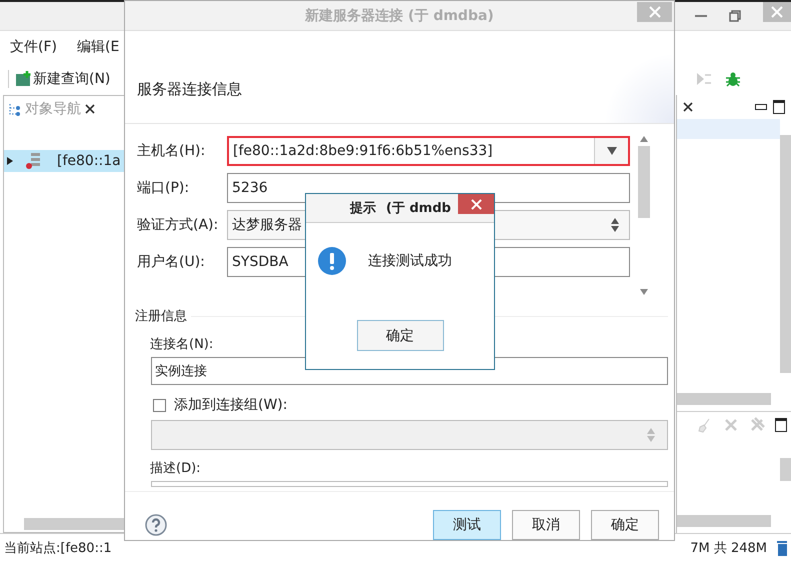  Describe the element at coordinates (175, 468) in the screenshot. I see `field-label: 描述(D):` at that location.